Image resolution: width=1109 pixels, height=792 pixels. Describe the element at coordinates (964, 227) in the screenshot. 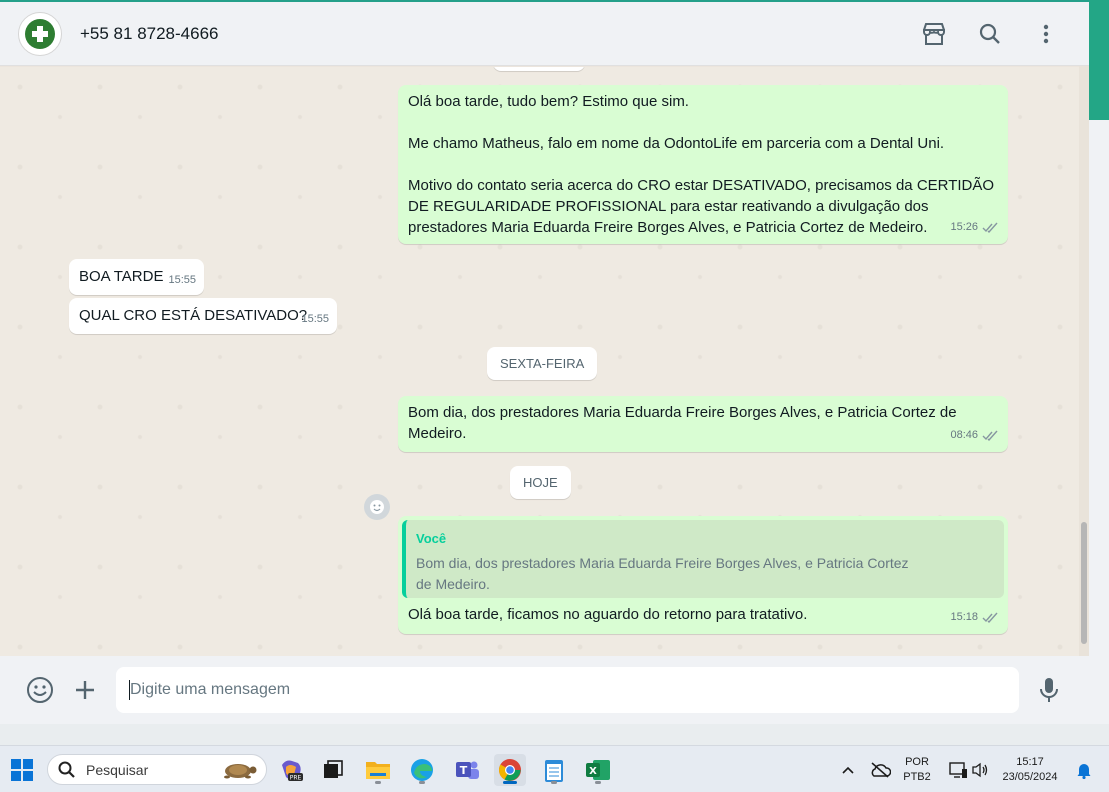

I see `message-time: 15:26` at that location.